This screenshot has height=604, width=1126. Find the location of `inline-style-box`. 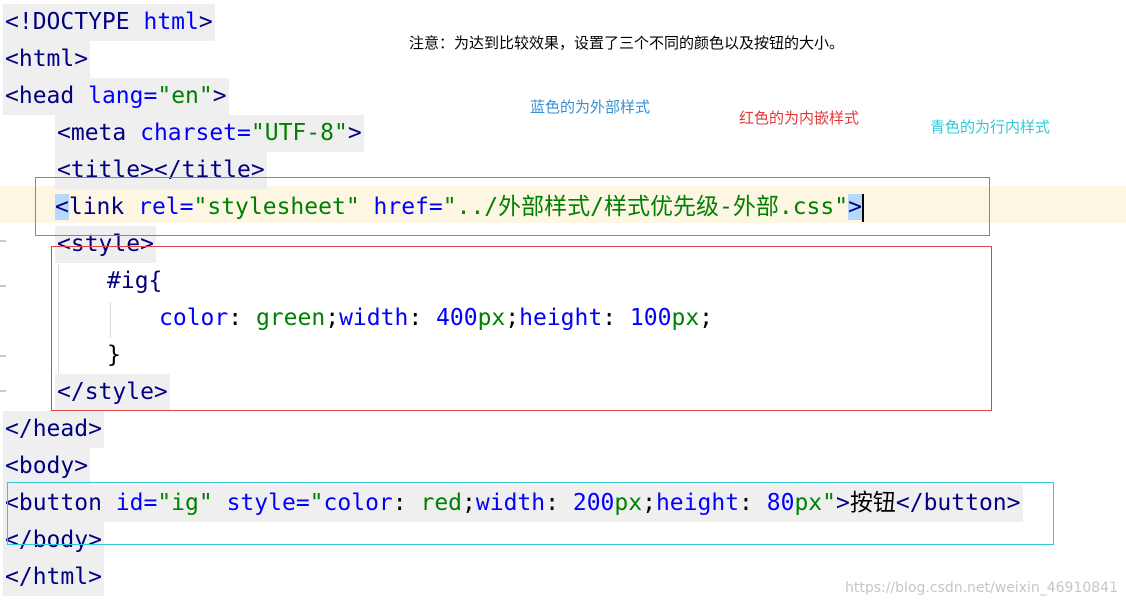

inline-style-box is located at coordinates (530, 513).